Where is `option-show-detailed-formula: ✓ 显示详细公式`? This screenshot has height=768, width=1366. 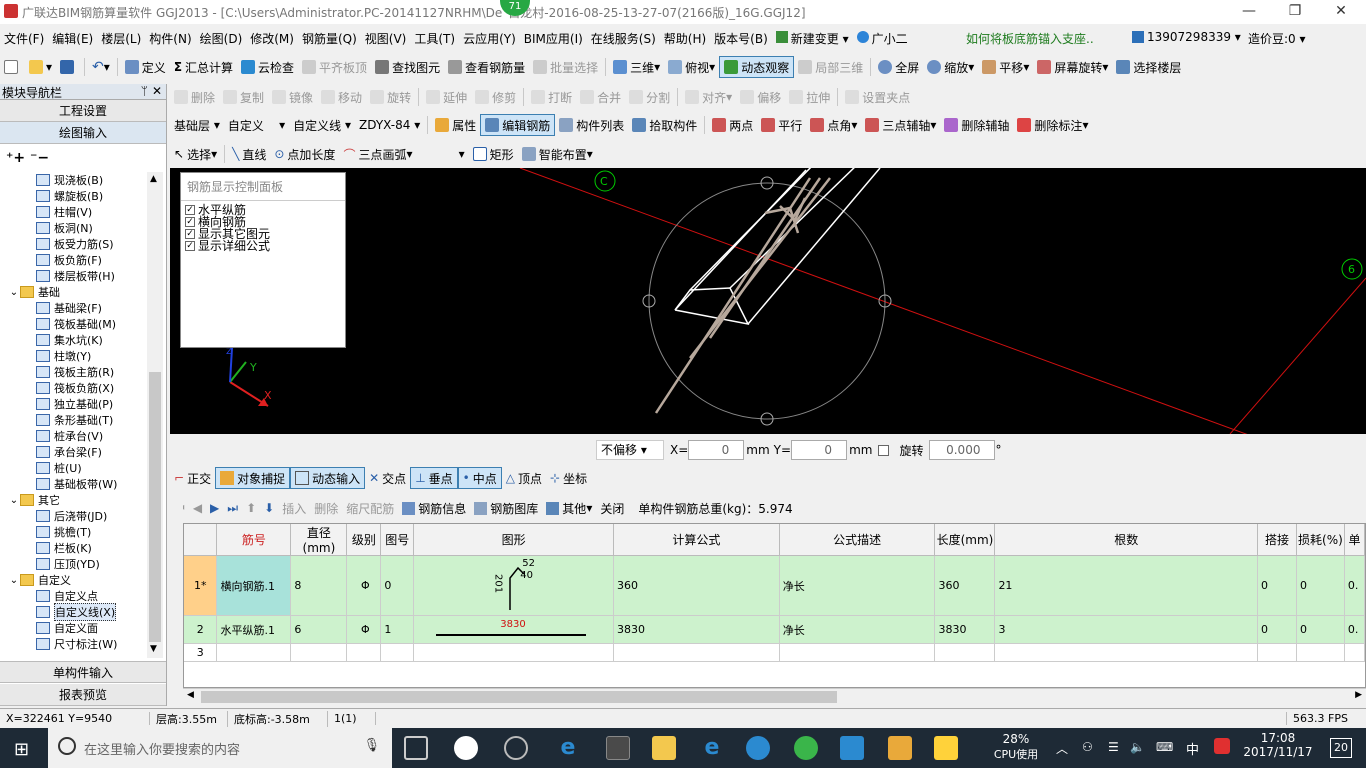
option-show-detailed-formula: ✓ 显示详细公式 is located at coordinates (263, 246).